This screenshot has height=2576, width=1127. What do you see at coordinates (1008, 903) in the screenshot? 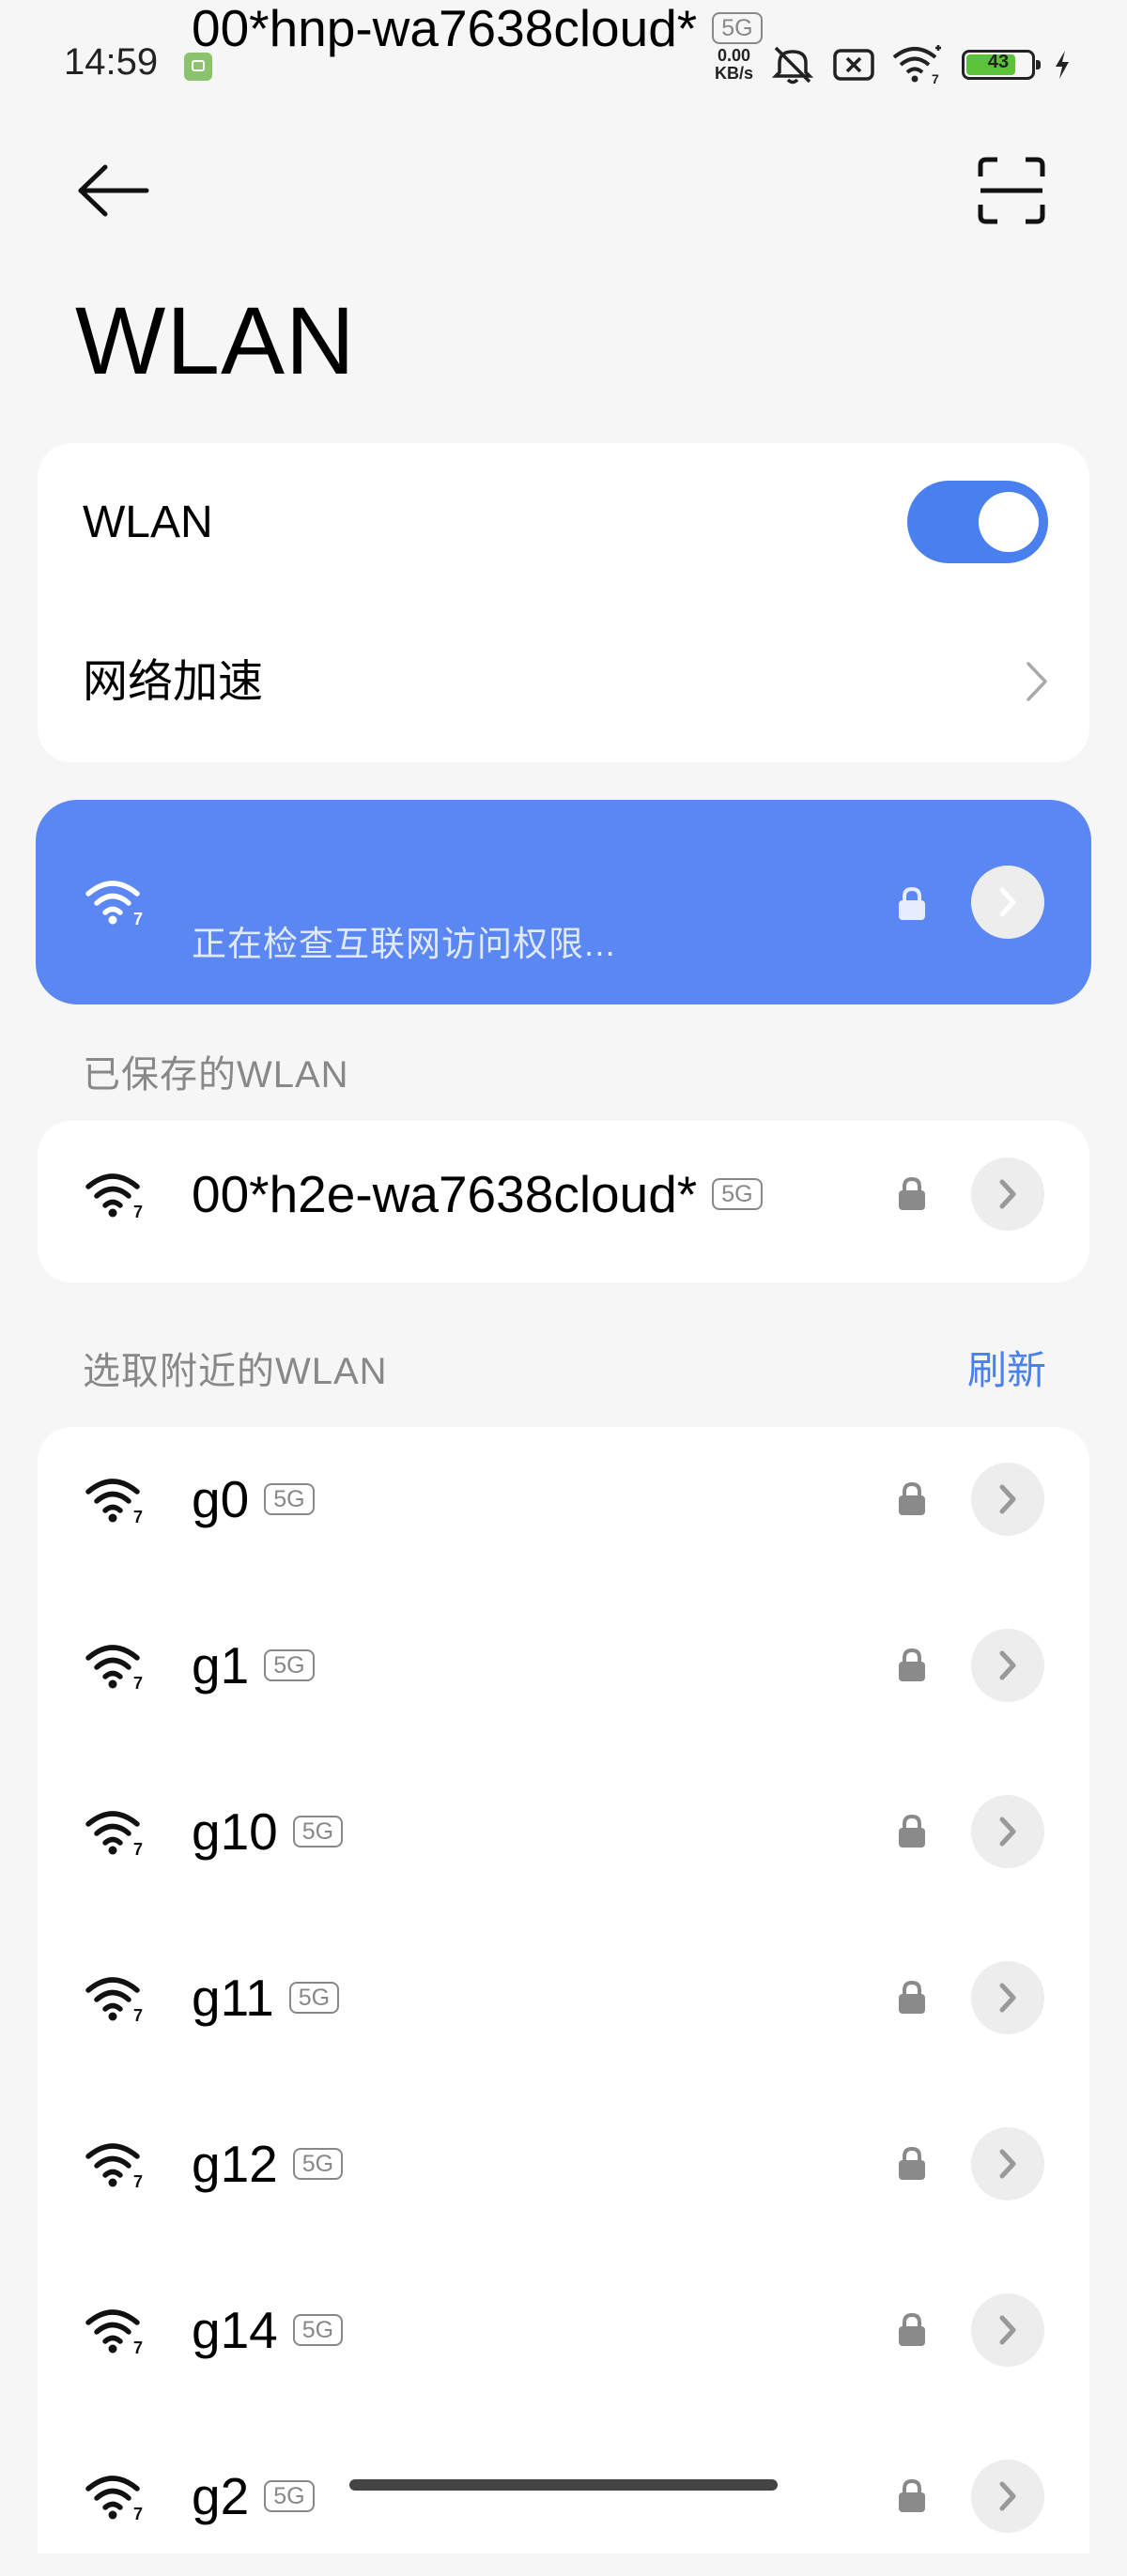
I see `connected-network-detail-button` at bounding box center [1008, 903].